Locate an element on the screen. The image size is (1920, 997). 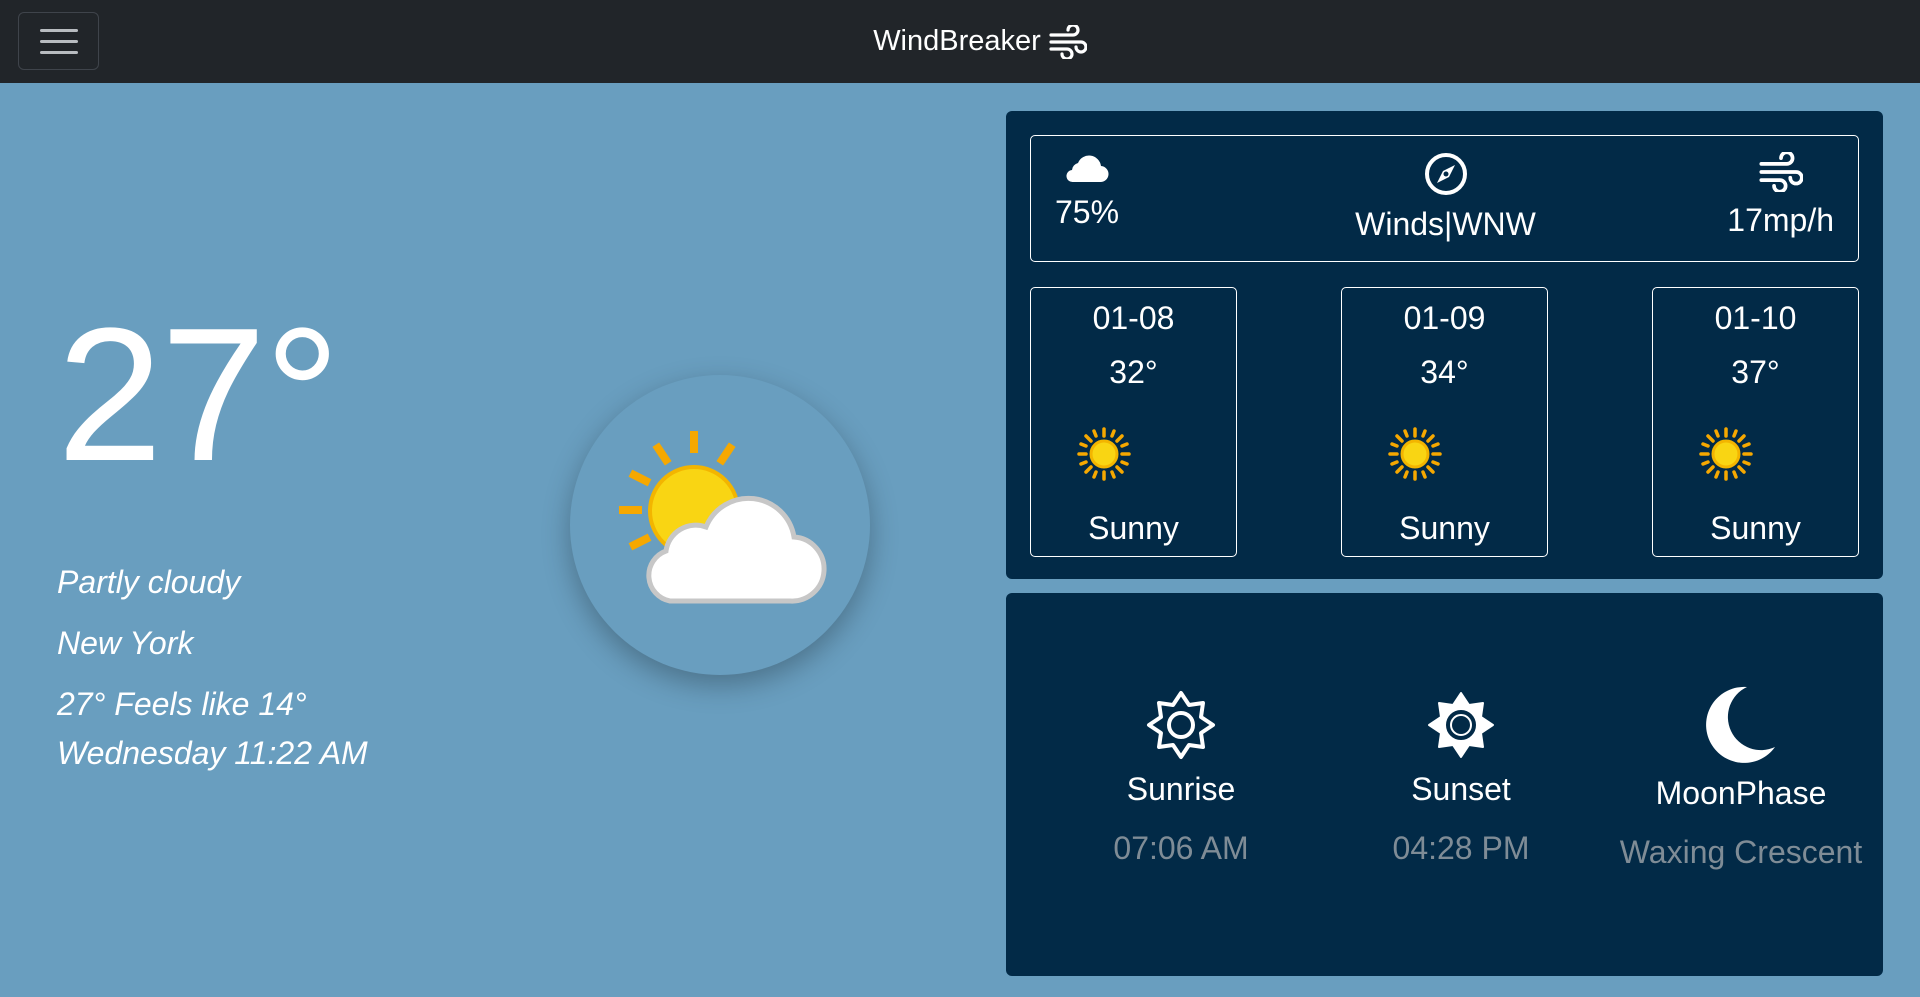
forecast-date: 01-08 is located at coordinates (1133, 318).